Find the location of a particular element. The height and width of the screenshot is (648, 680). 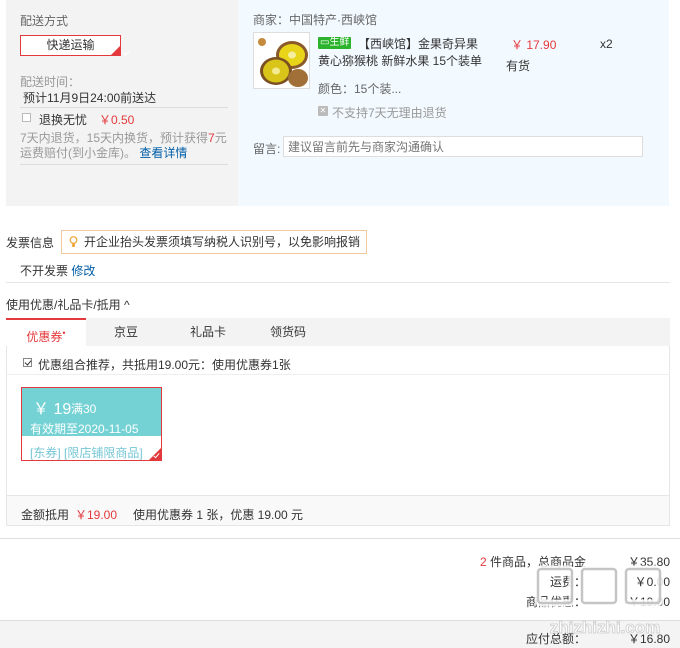

message-input is located at coordinates (463, 146).